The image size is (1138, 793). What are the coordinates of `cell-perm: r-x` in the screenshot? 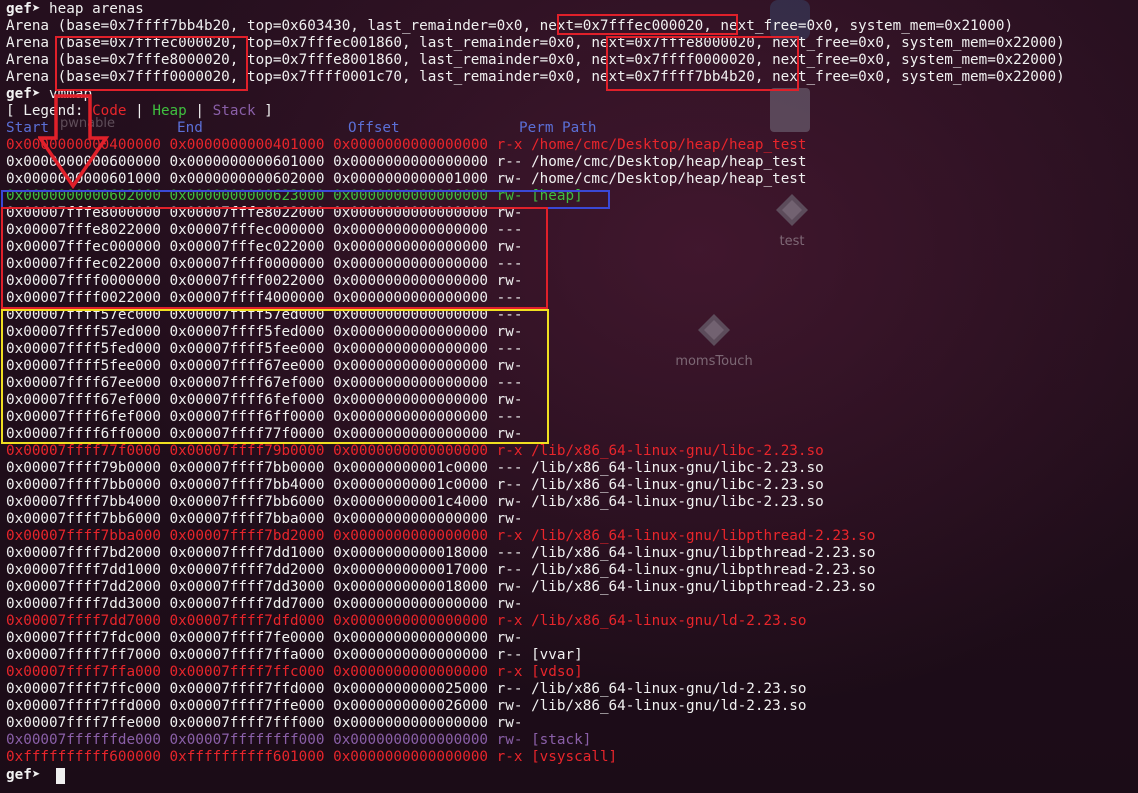 It's located at (509, 757).